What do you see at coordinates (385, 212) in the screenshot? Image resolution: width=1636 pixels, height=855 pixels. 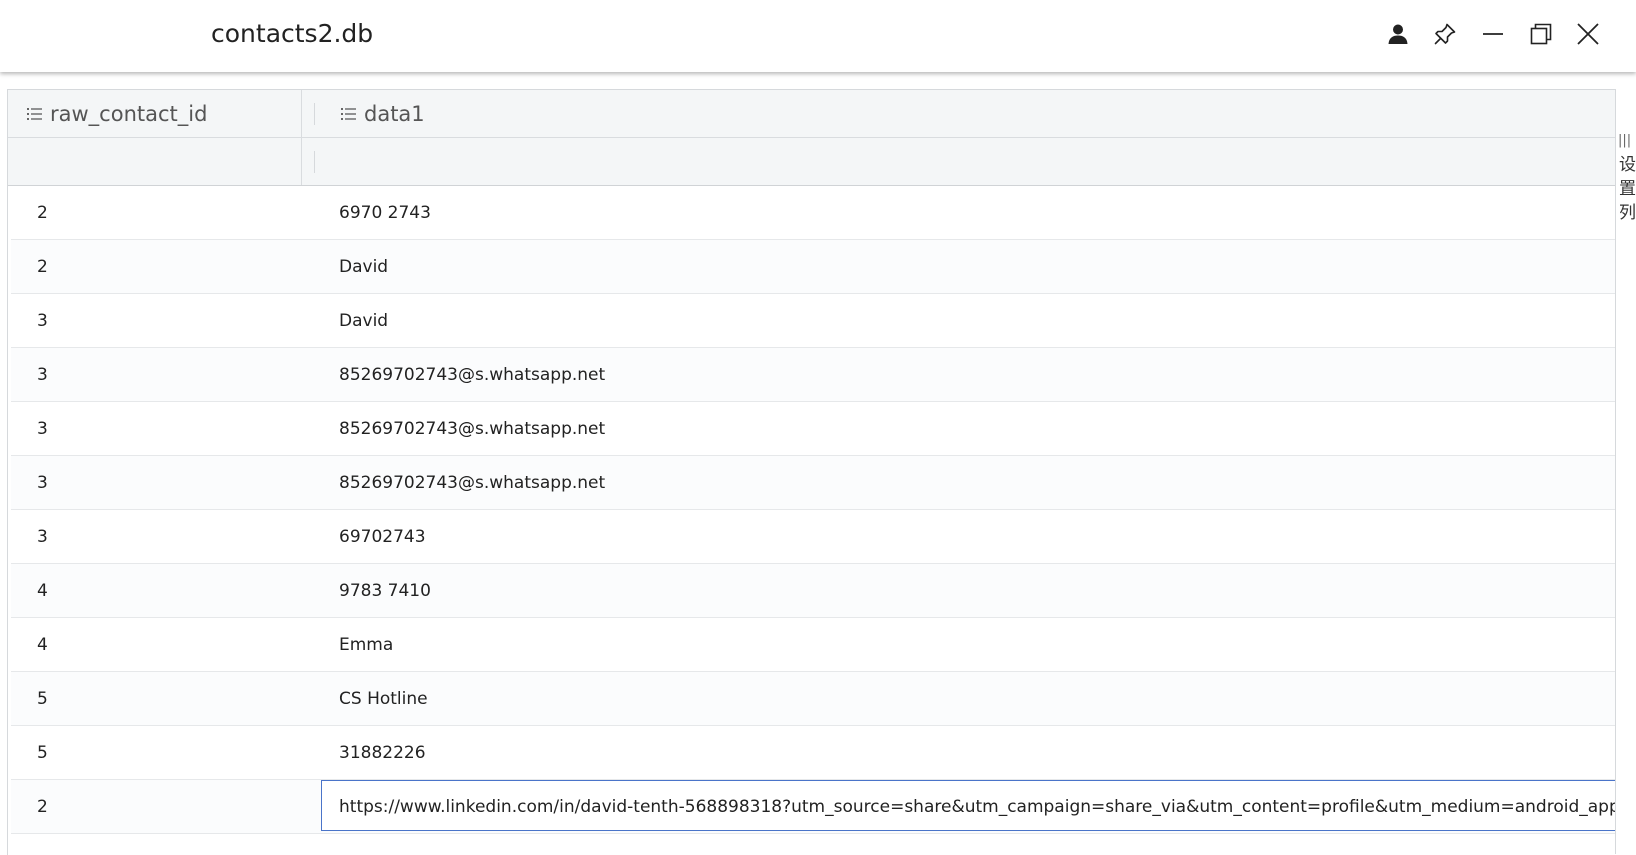 I see `cell-data1: 6970 2743` at bounding box center [385, 212].